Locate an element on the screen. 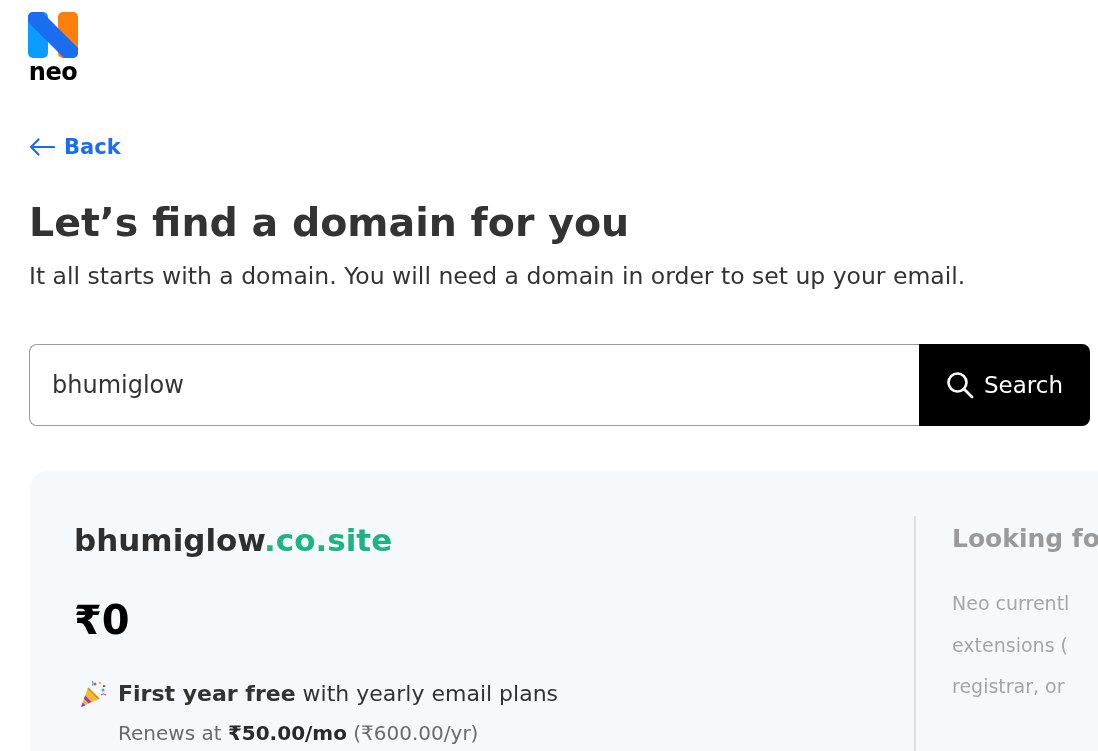 The width and height of the screenshot is (1098, 751). info-title: Looking fo is located at coordinates (1025, 539).